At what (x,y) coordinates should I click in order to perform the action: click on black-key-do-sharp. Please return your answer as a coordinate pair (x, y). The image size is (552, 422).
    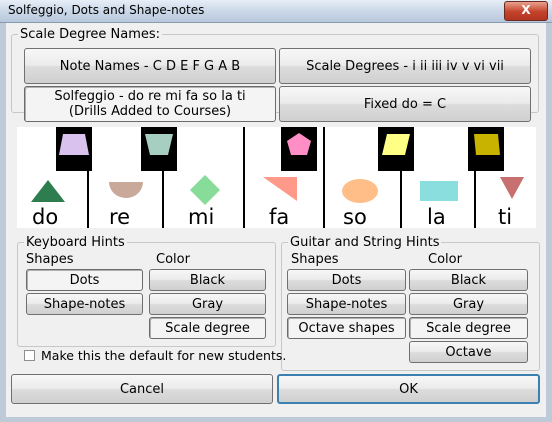
    Looking at the image, I should click on (74, 149).